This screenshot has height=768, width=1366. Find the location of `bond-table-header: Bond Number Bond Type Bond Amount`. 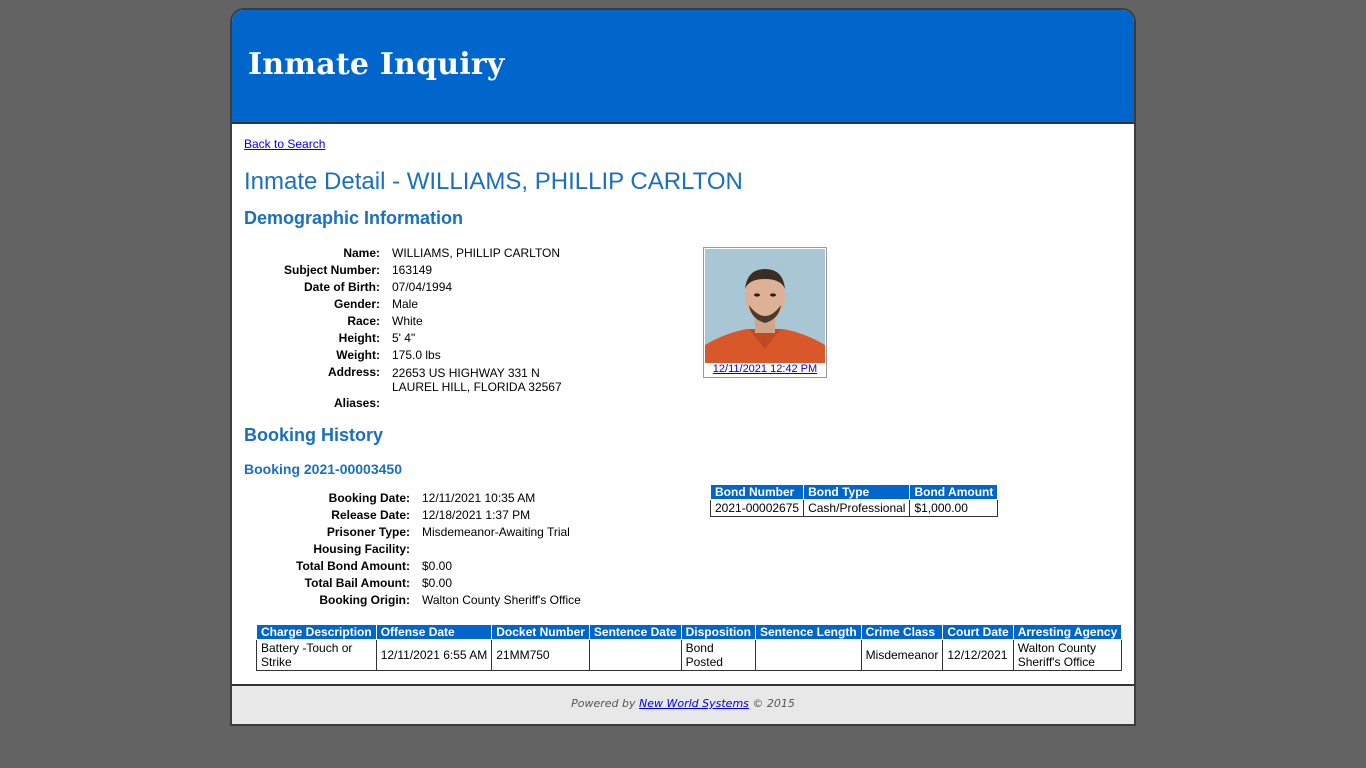

bond-table-header: Bond Number Bond Type Bond Amount is located at coordinates (854, 492).